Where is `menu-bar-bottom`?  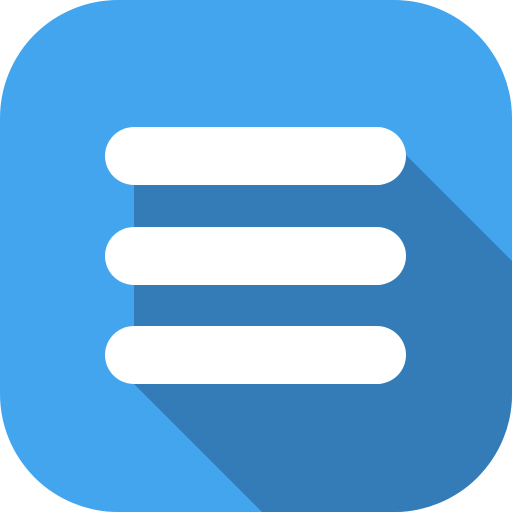 menu-bar-bottom is located at coordinates (255, 355).